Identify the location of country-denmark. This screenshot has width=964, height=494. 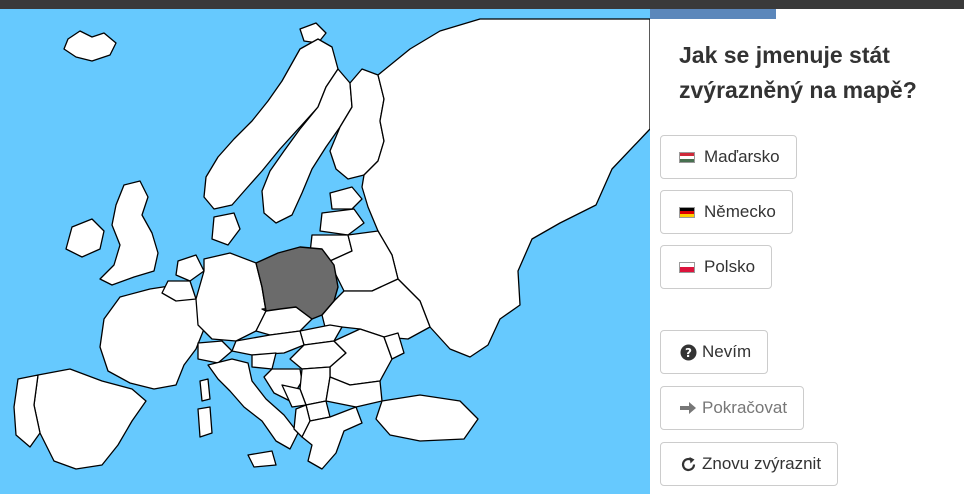
(226, 229).